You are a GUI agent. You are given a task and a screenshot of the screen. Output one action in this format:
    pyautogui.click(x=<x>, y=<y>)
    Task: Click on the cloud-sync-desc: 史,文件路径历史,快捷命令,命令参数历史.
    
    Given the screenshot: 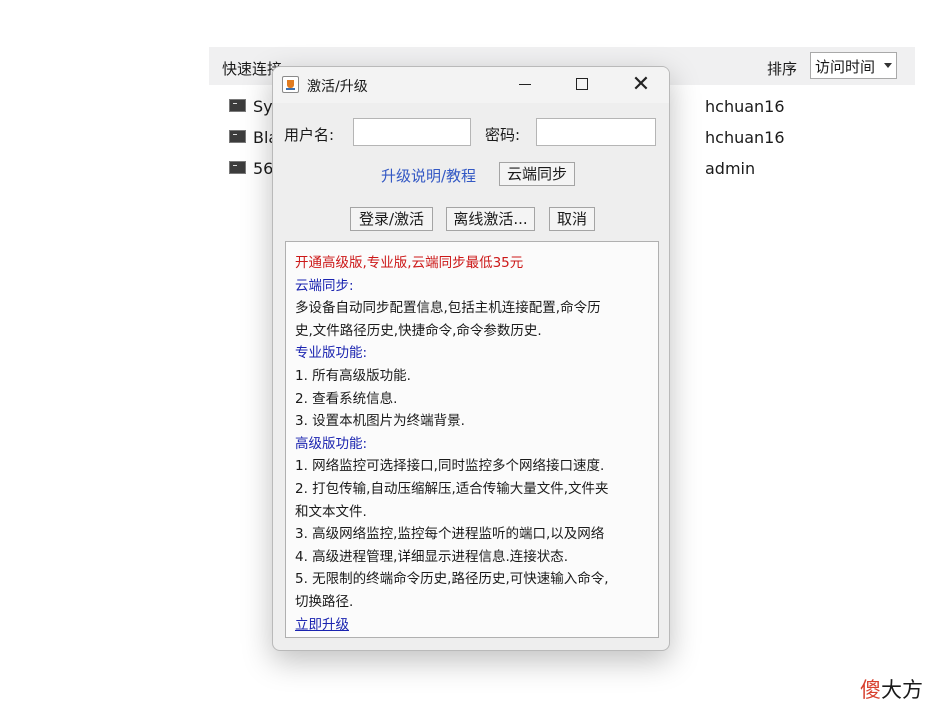 What is the action you would take?
    pyautogui.click(x=418, y=330)
    